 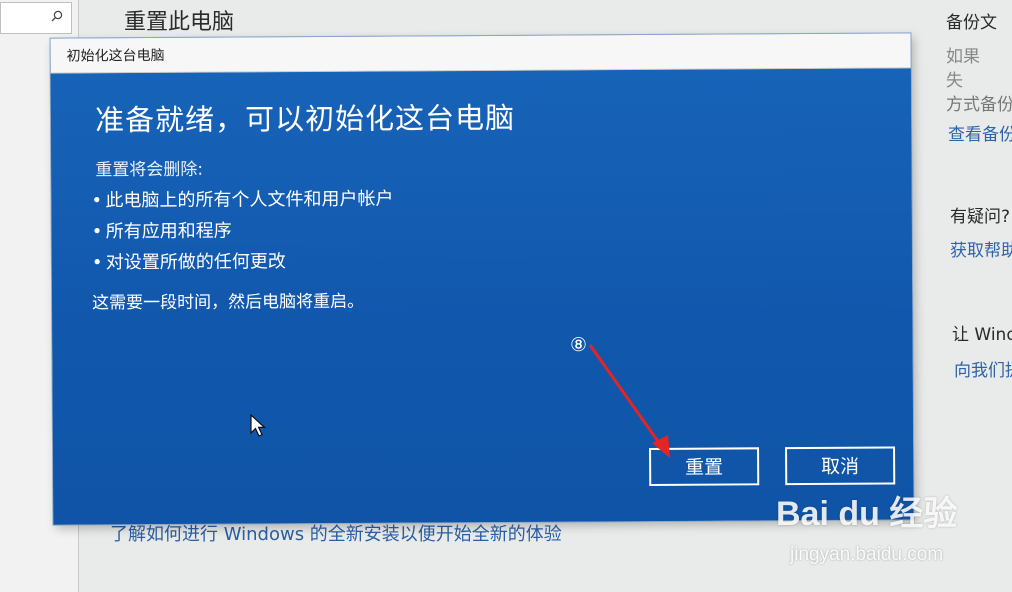 What do you see at coordinates (480, 53) in the screenshot?
I see `dialog-titlebar: 初始化这台电脑` at bounding box center [480, 53].